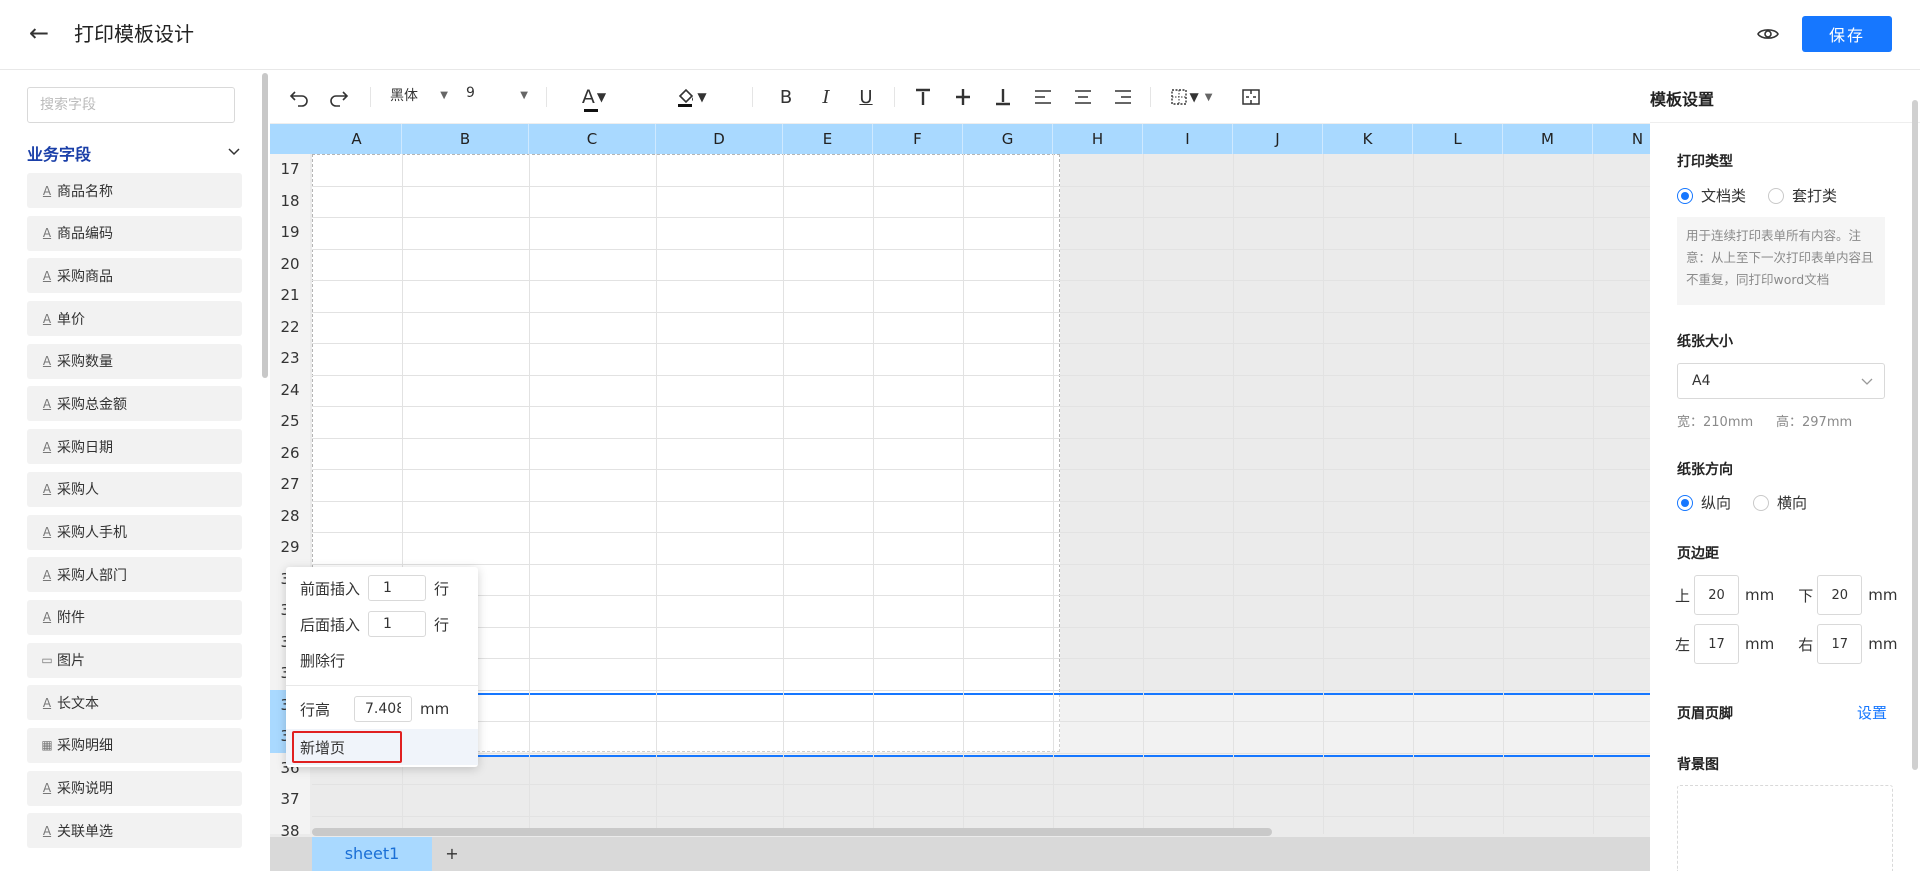 The width and height of the screenshot is (1920, 871). What do you see at coordinates (339, 97) in the screenshot?
I see `redo-icon` at bounding box center [339, 97].